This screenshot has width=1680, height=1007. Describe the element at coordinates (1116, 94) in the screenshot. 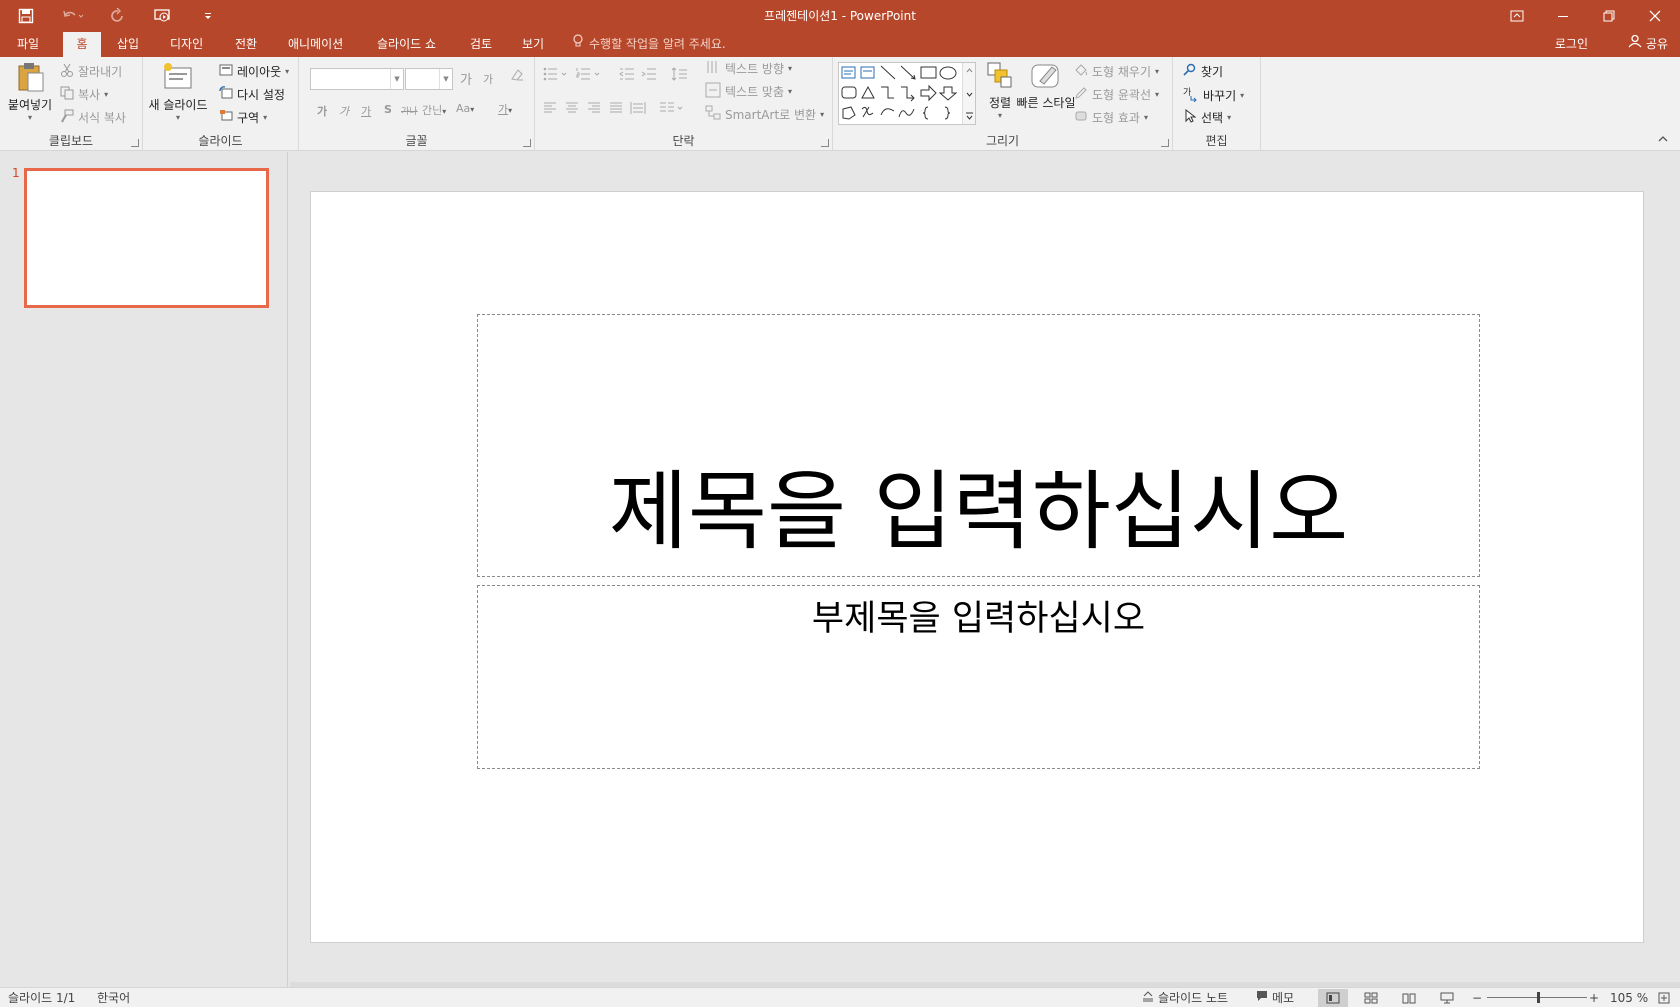

I see `shape-outline-button: 도형 윤곽선 ▾` at that location.